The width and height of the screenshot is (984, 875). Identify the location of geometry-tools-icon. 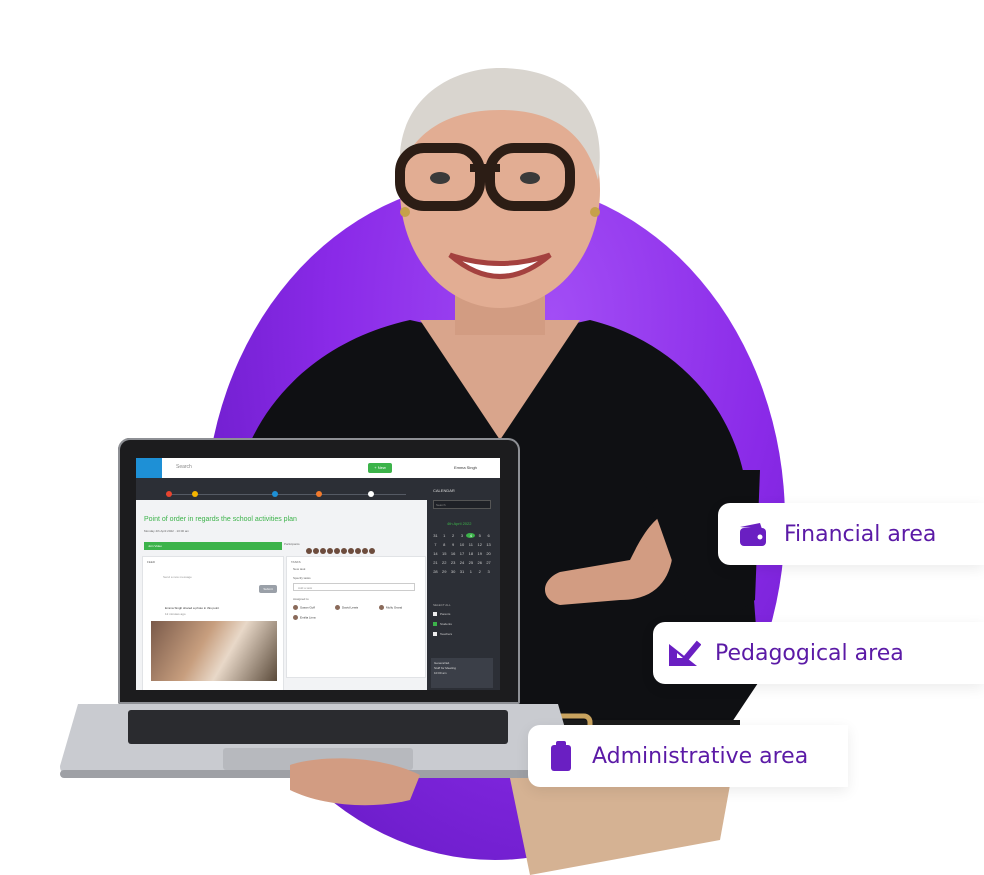
(684, 653).